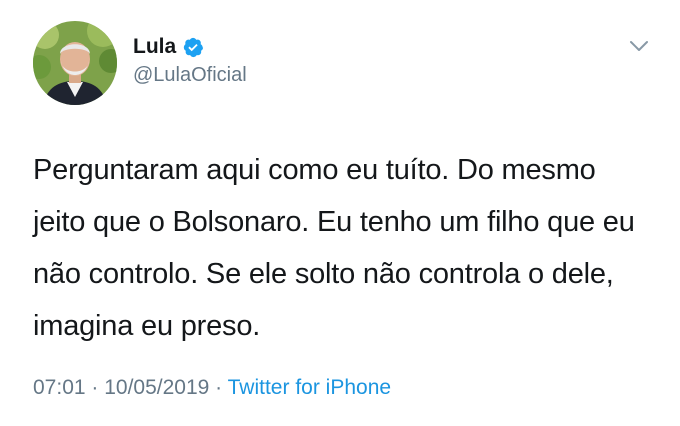 This screenshot has height=426, width=680. What do you see at coordinates (59, 387) in the screenshot?
I see `tweet-time: 07:01` at bounding box center [59, 387].